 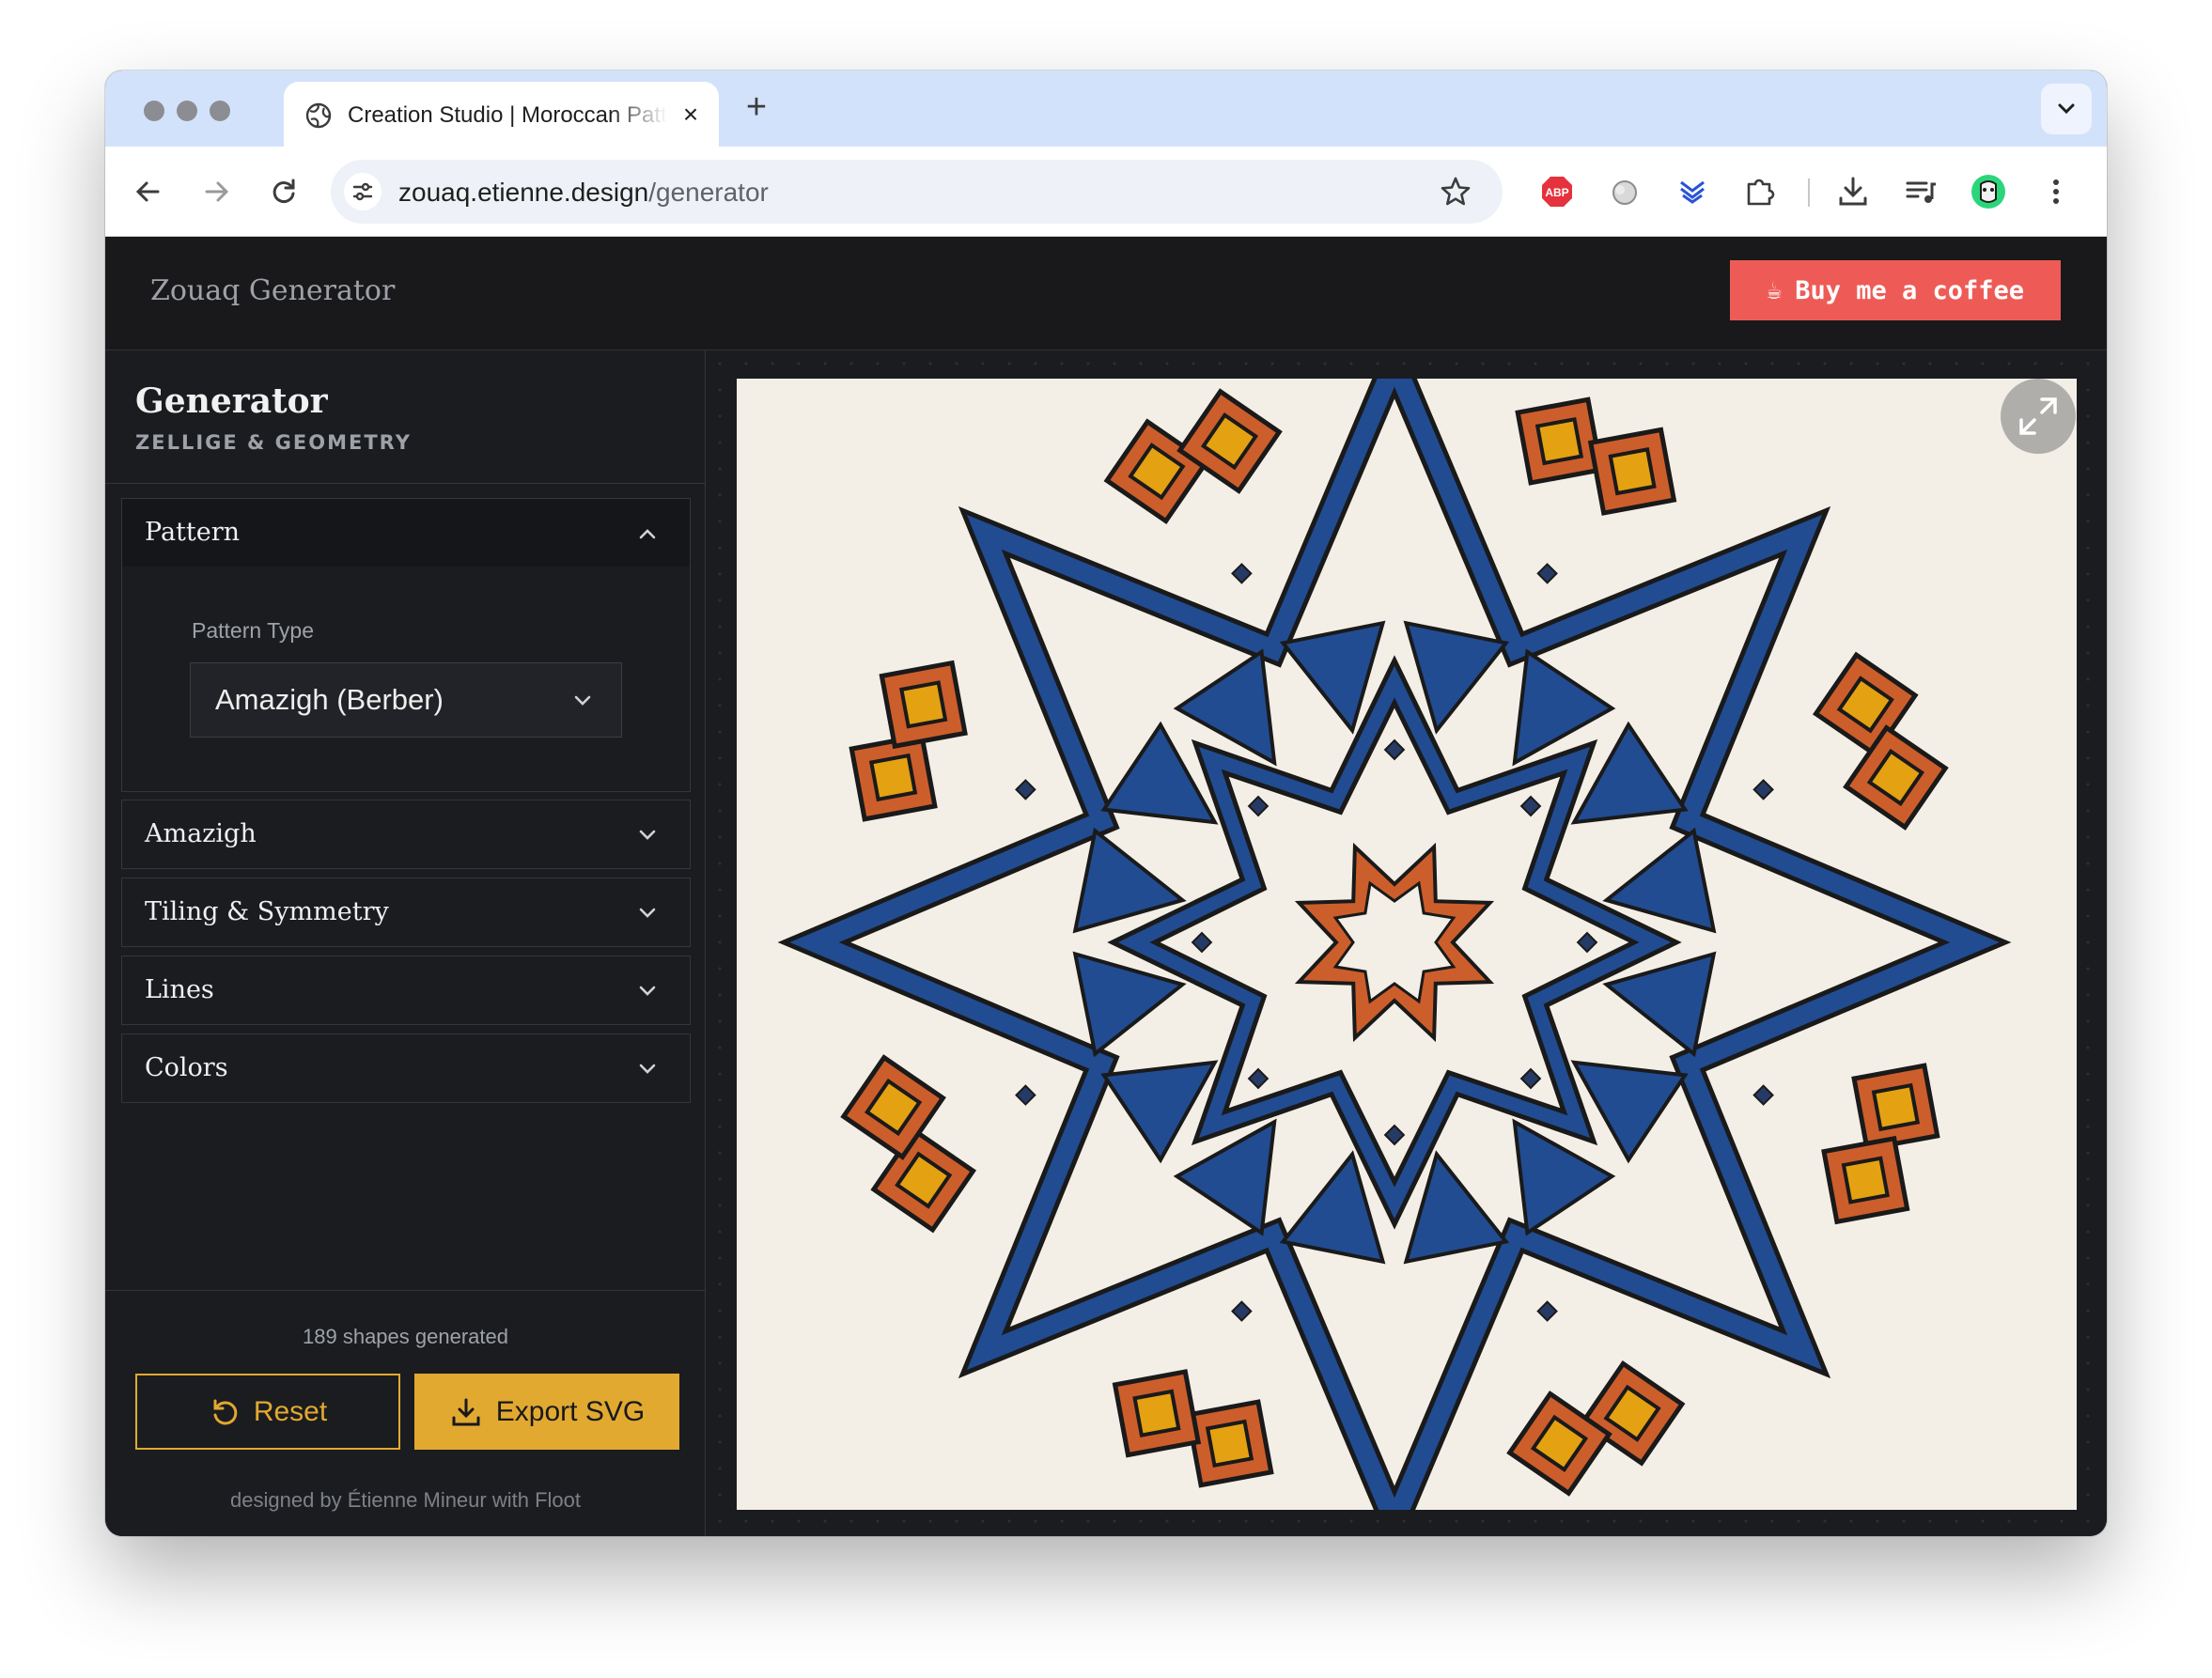 I want to click on pattern-type-label: Pattern Type, so click(x=253, y=630).